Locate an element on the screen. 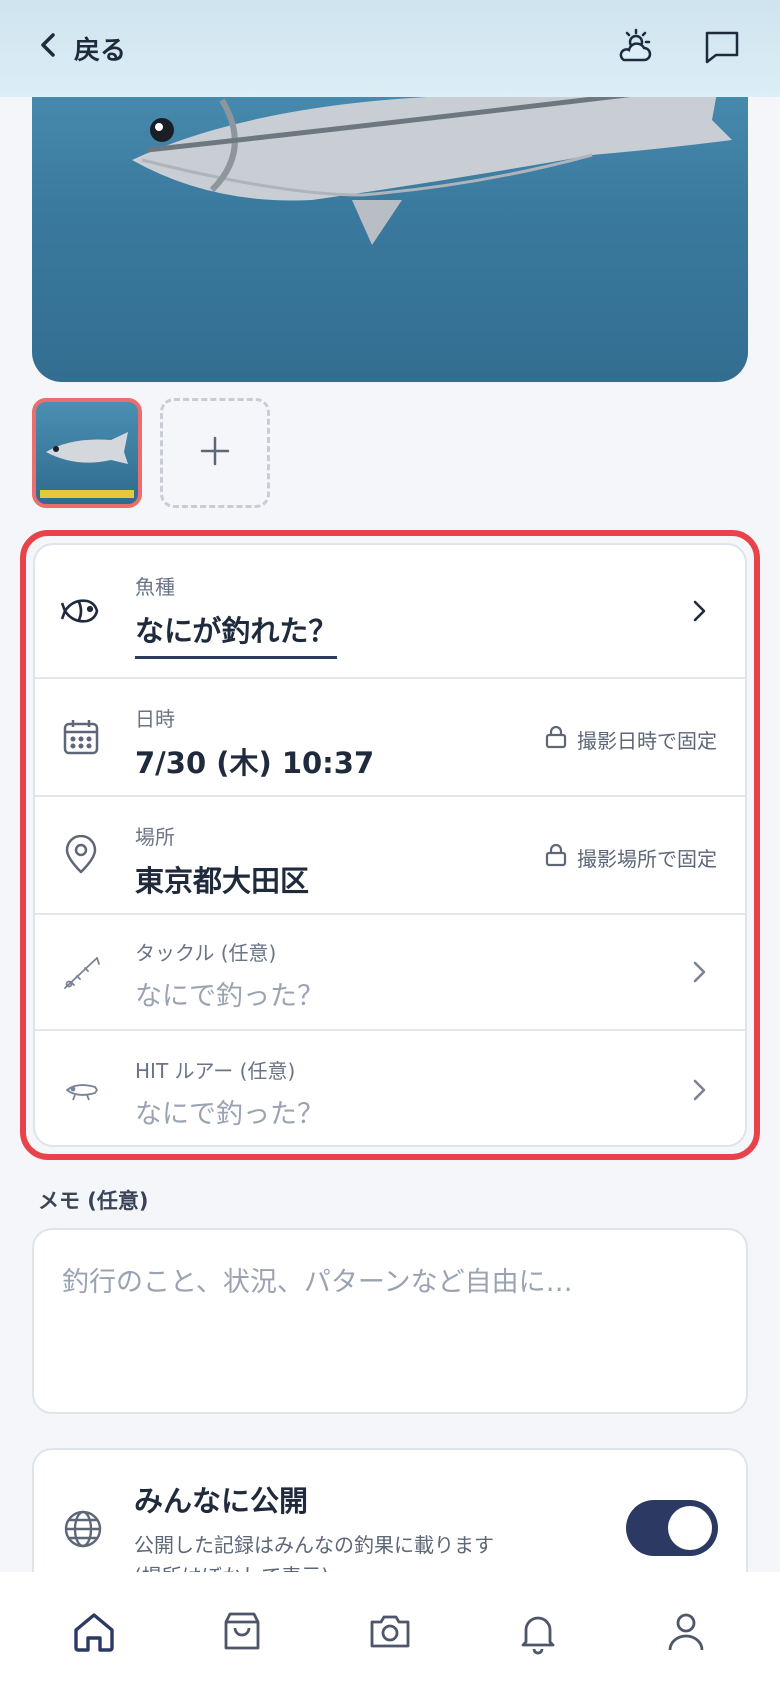  home-icon is located at coordinates (94, 1632).